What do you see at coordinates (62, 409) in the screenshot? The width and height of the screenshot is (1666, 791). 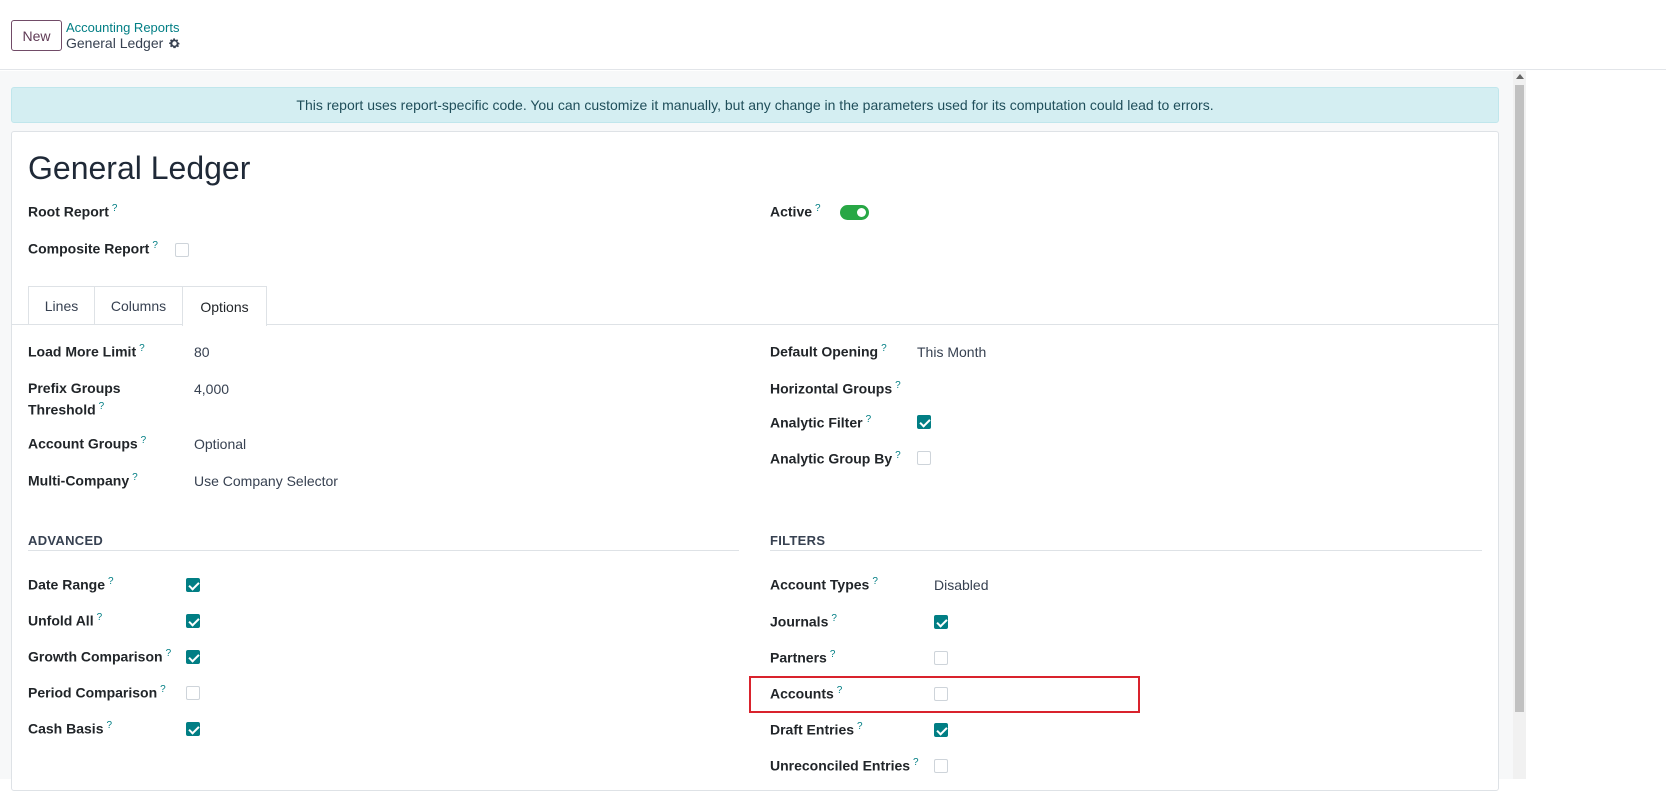 I see `prefix-groups-label-line2-text: Threshold` at bounding box center [62, 409].